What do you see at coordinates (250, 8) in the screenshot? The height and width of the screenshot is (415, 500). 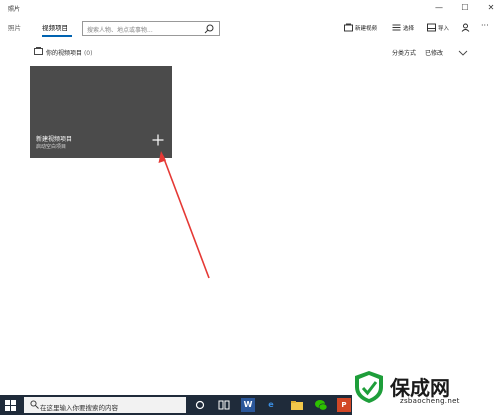 I see `title-bar: 照片 — ☐ ✕` at bounding box center [250, 8].